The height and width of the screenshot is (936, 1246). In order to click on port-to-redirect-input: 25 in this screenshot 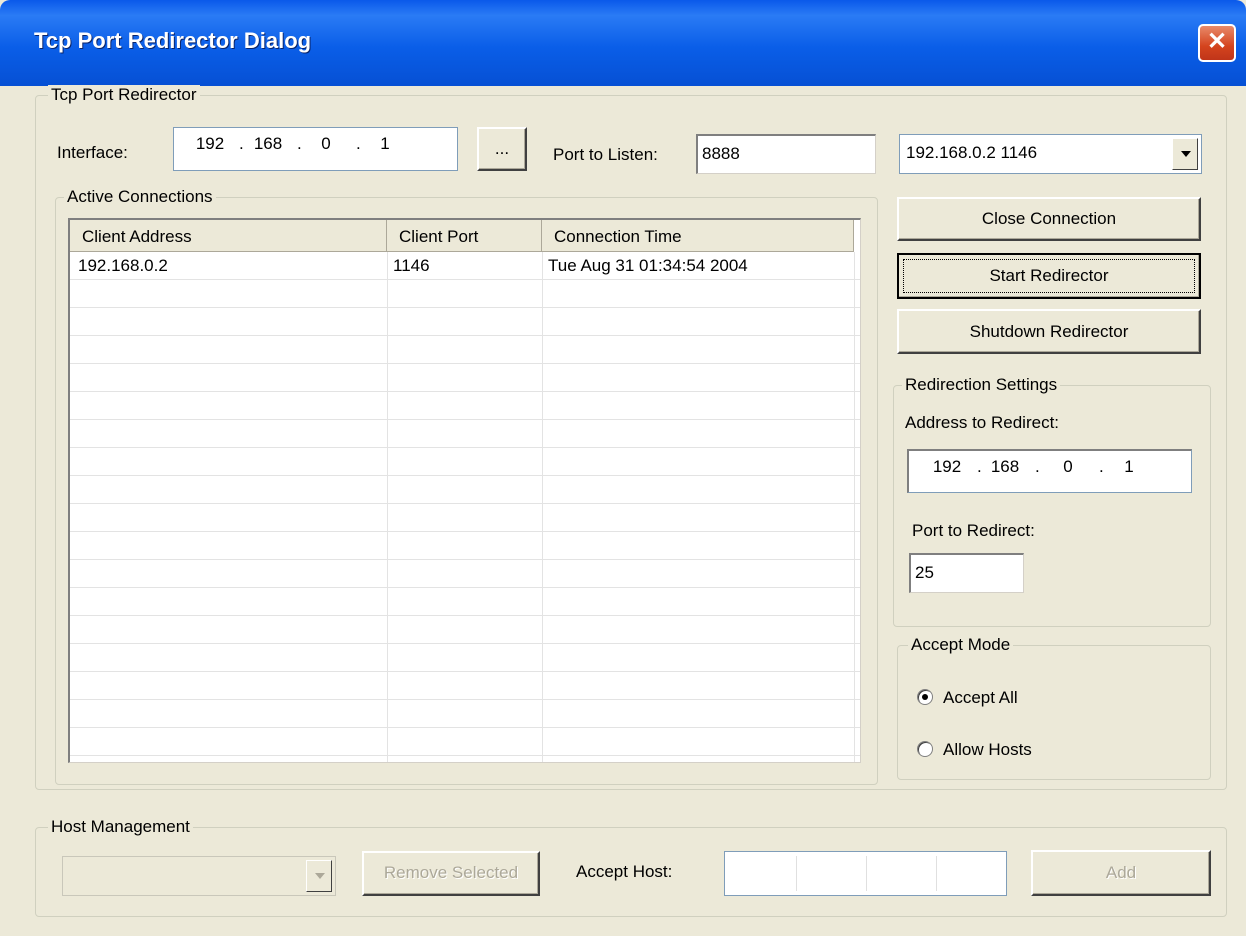, I will do `click(966, 573)`.